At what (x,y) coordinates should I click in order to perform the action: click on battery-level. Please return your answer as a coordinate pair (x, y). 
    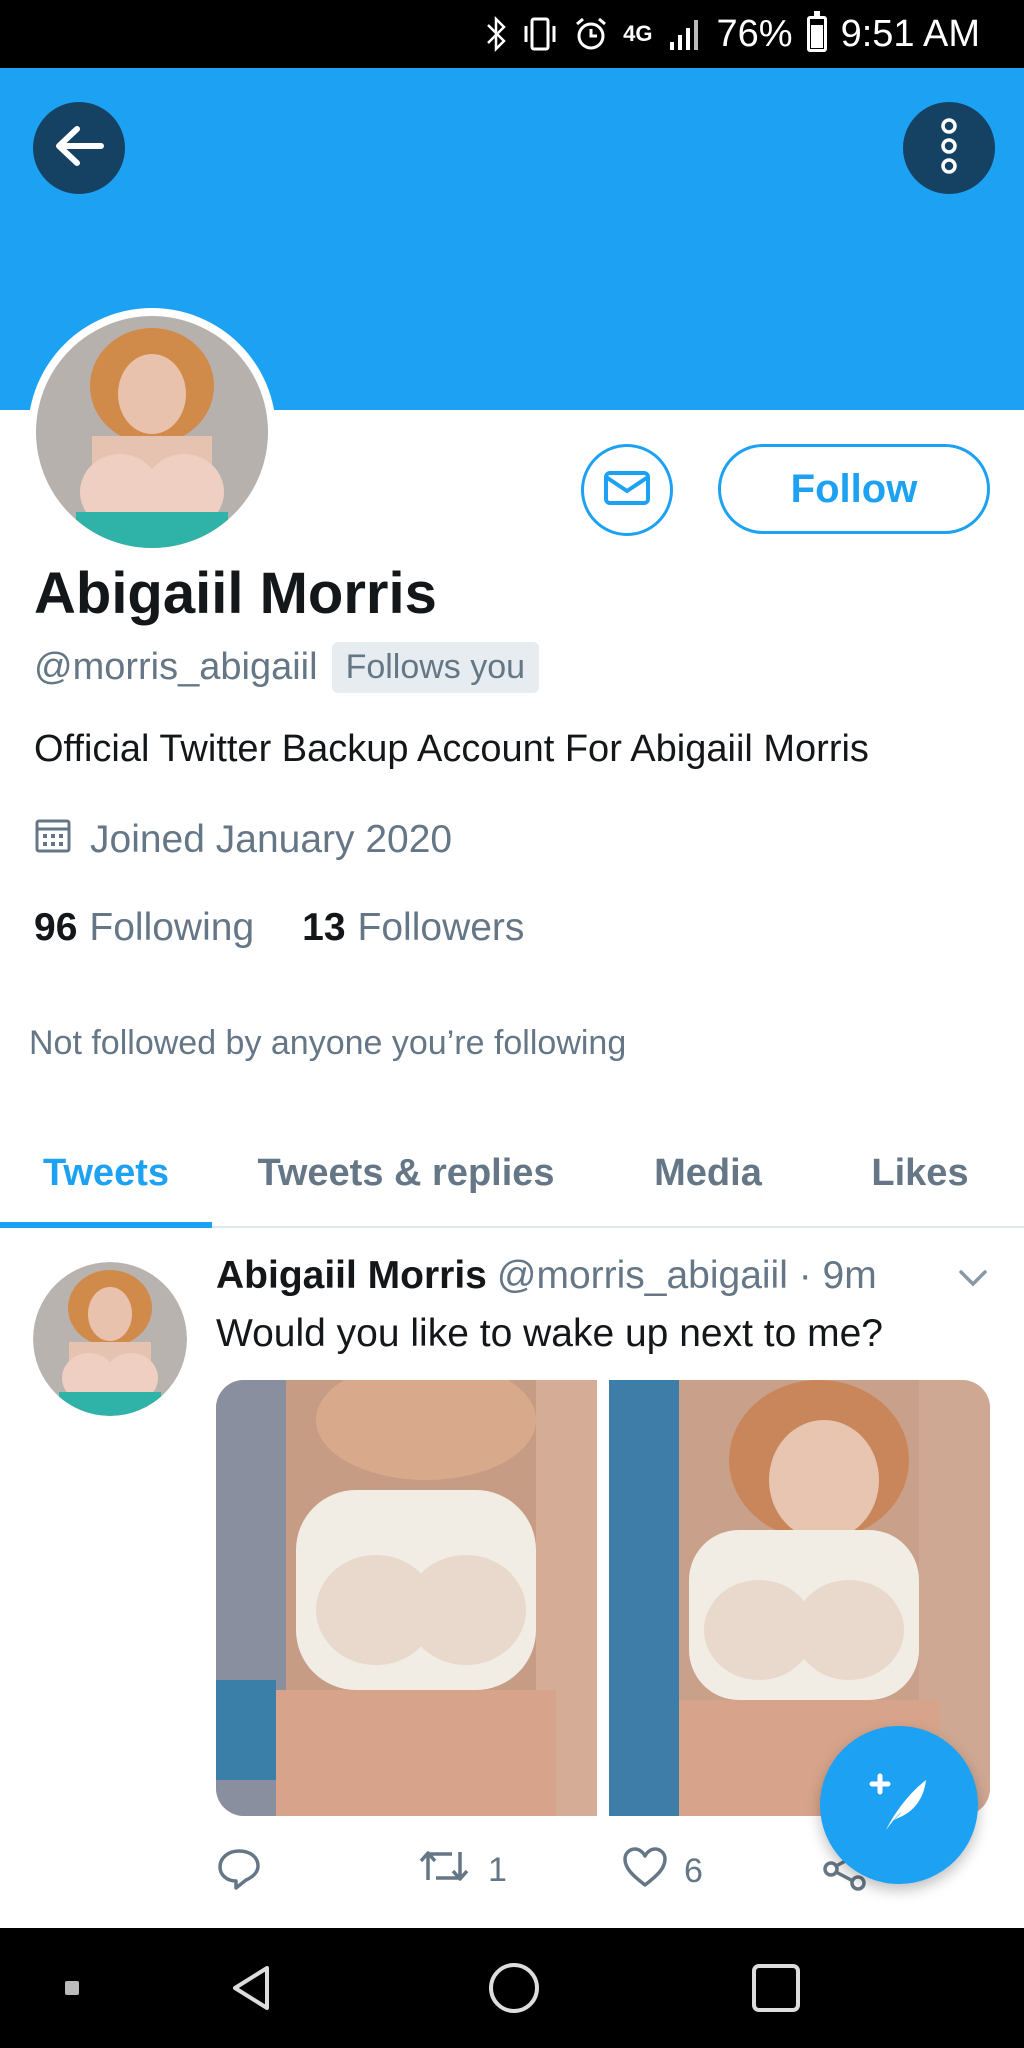
    Looking at the image, I should click on (816, 36).